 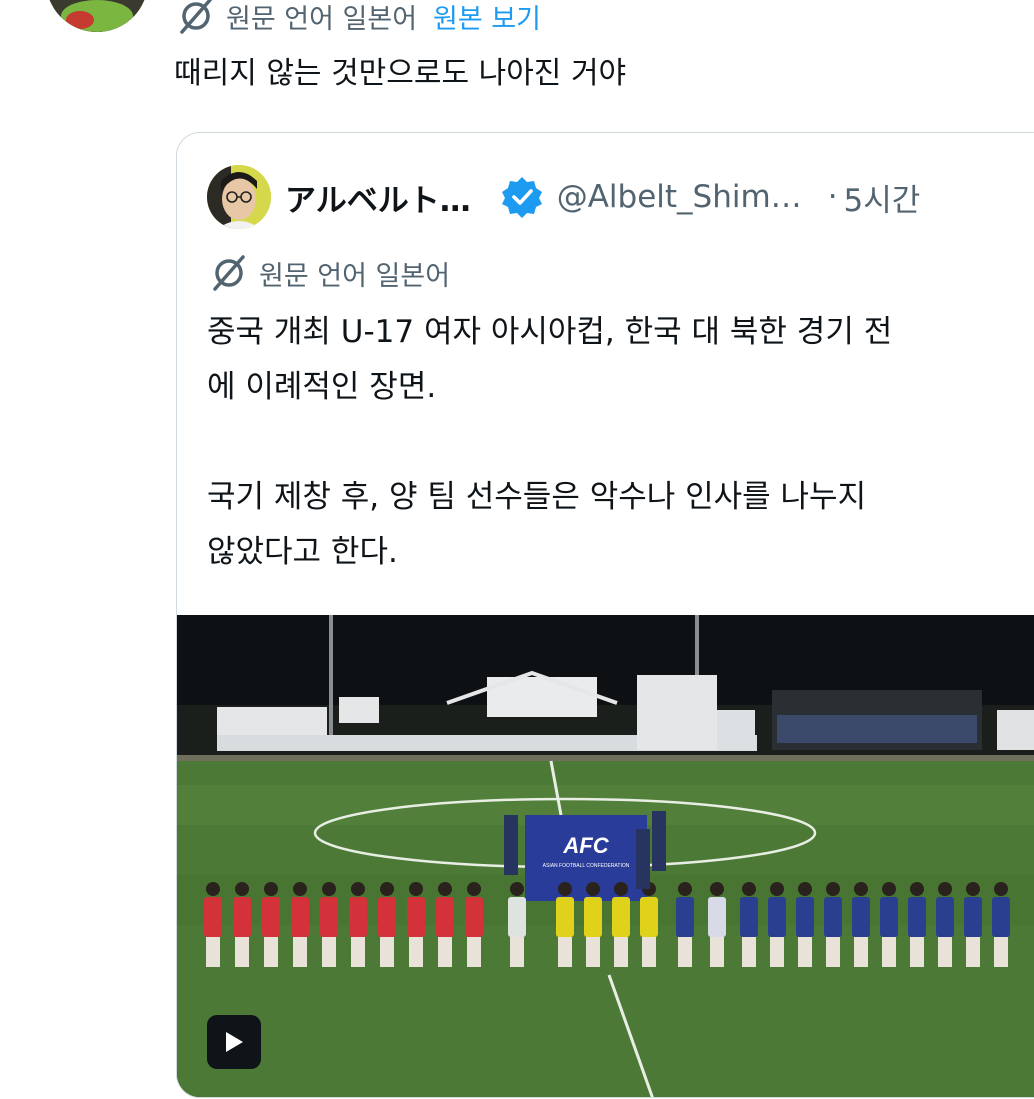 I want to click on play-button, so click(x=234, y=1042).